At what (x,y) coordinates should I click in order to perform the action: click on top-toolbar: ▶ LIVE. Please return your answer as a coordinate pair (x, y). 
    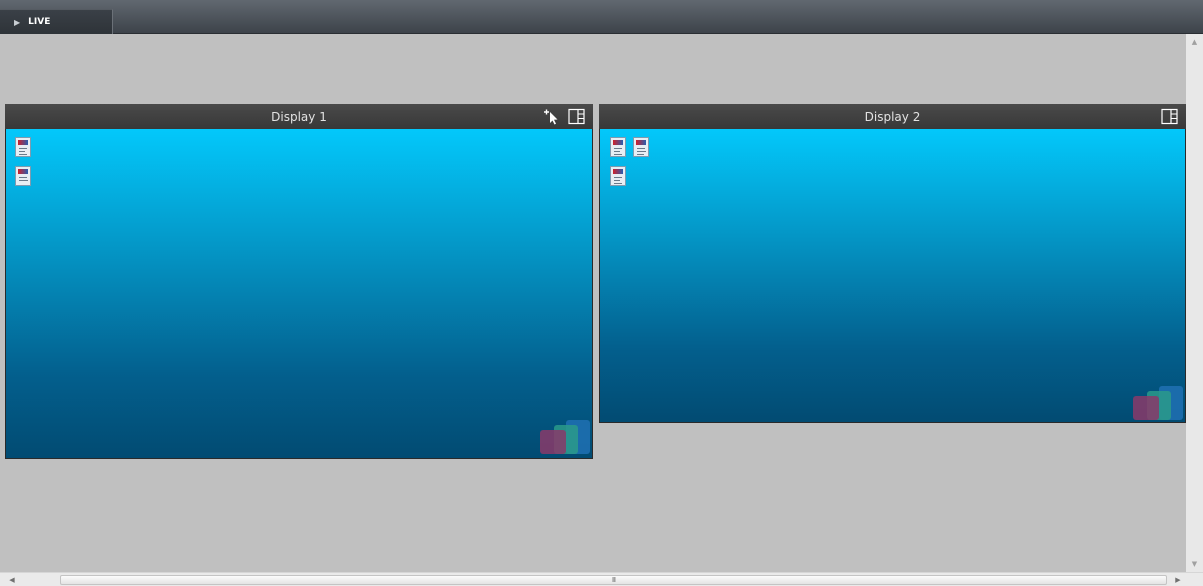
    Looking at the image, I should click on (601, 17).